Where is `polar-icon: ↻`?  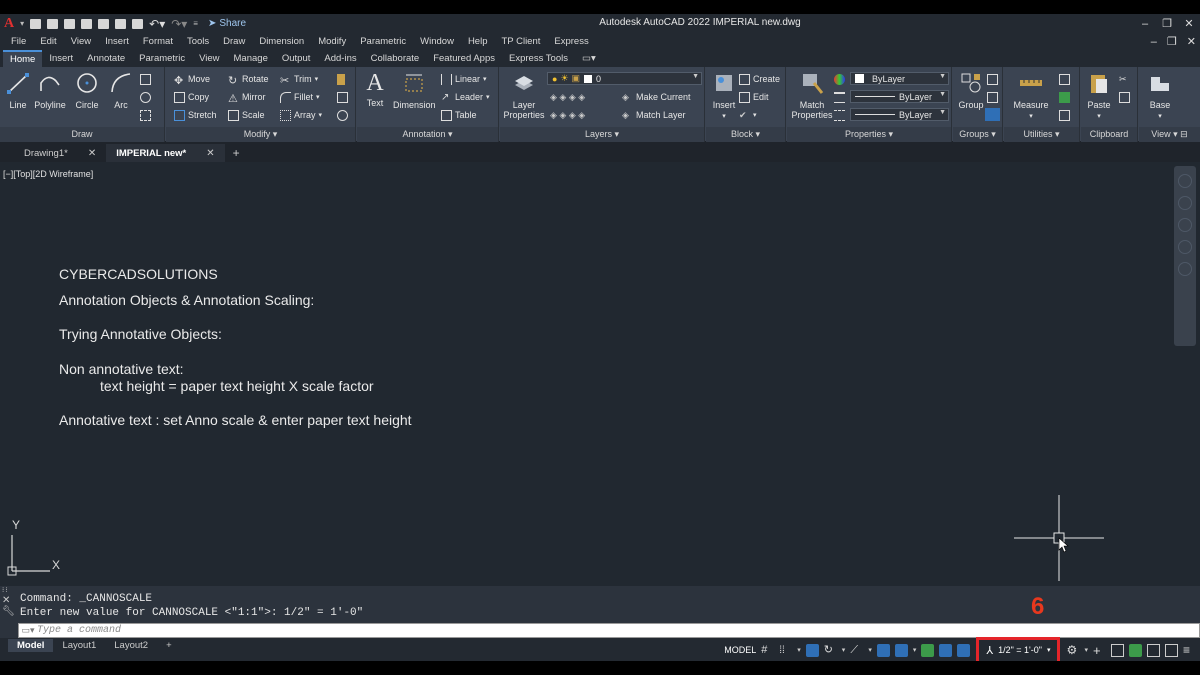 polar-icon: ↻ is located at coordinates (830, 650).